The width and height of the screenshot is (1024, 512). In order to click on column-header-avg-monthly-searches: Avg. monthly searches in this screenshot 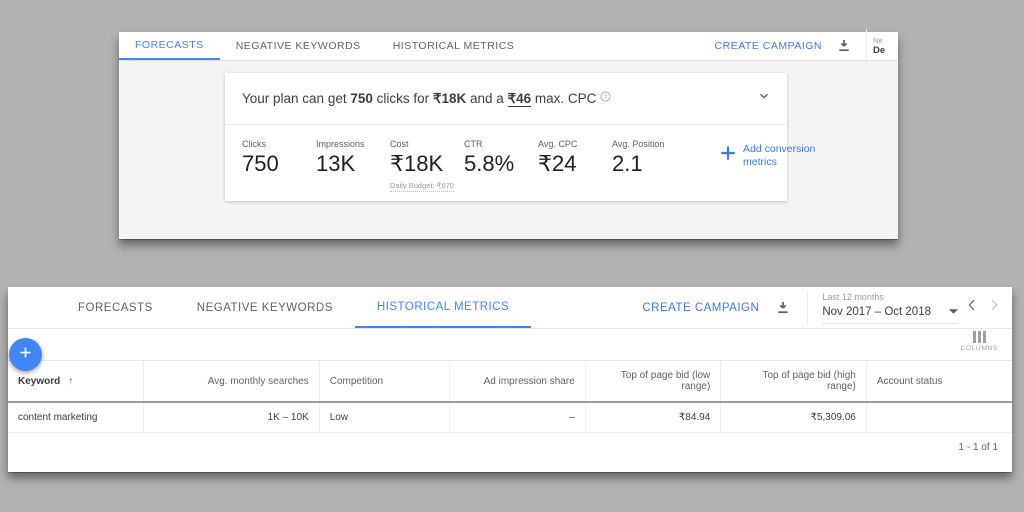, I will do `click(231, 381)`.